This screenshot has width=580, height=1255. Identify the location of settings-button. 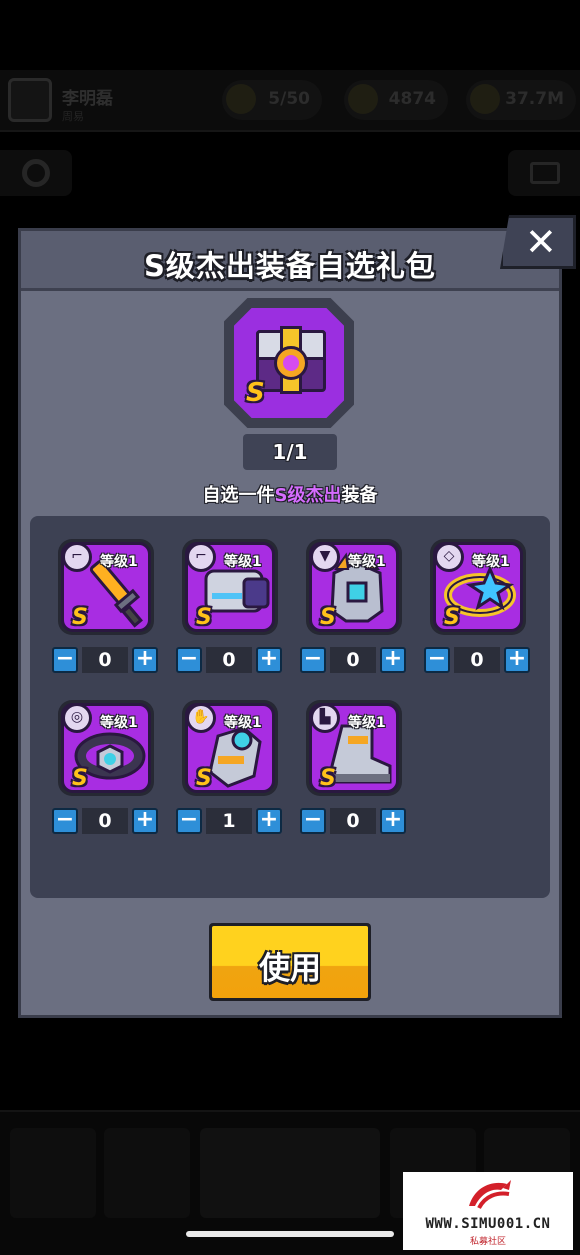
(36, 173).